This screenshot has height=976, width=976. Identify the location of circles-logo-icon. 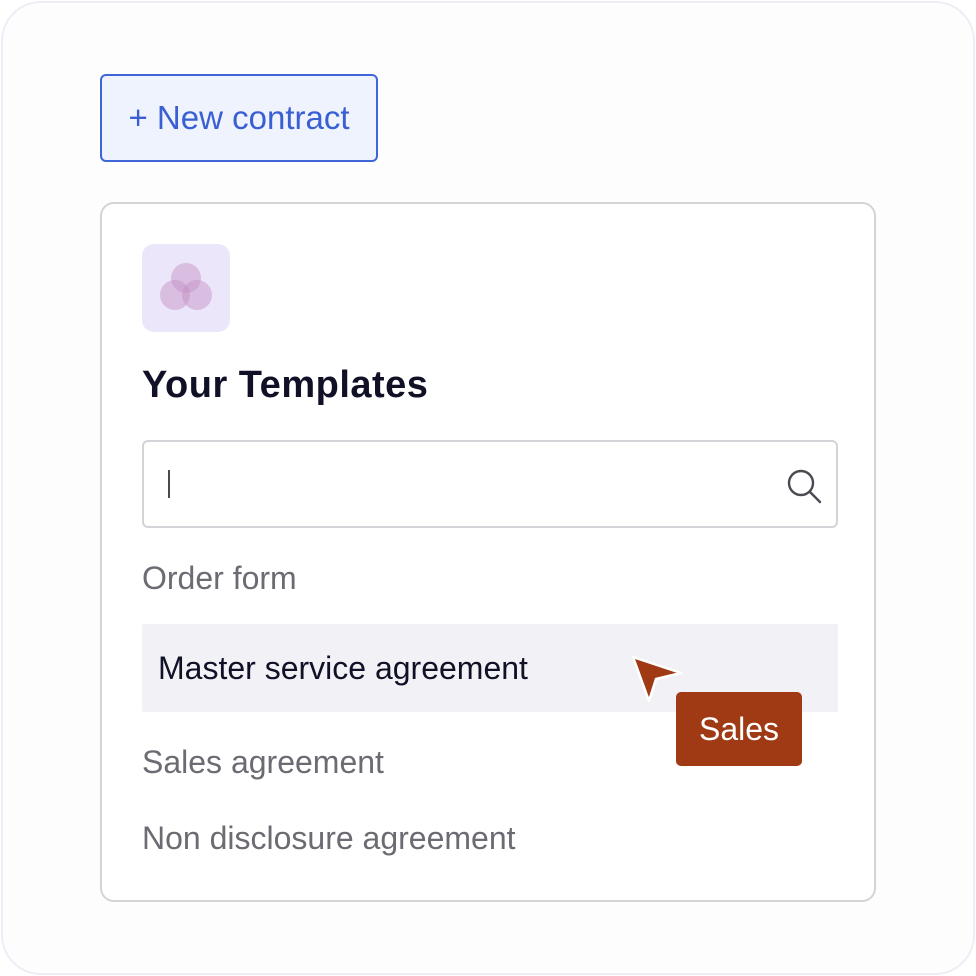
(186, 286).